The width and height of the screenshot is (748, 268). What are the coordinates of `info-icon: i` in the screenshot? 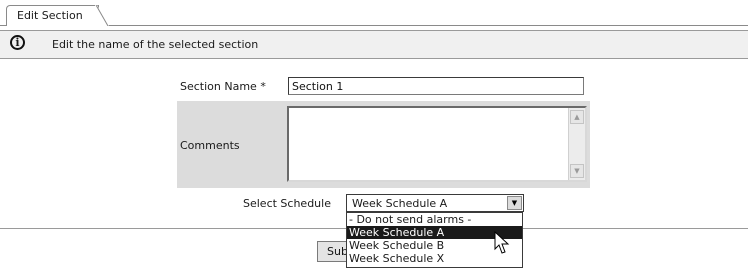 It's located at (17, 42).